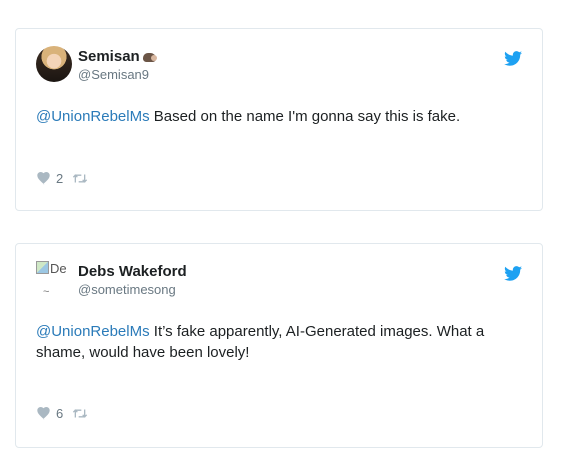  I want to click on like-count: 6, so click(59, 413).